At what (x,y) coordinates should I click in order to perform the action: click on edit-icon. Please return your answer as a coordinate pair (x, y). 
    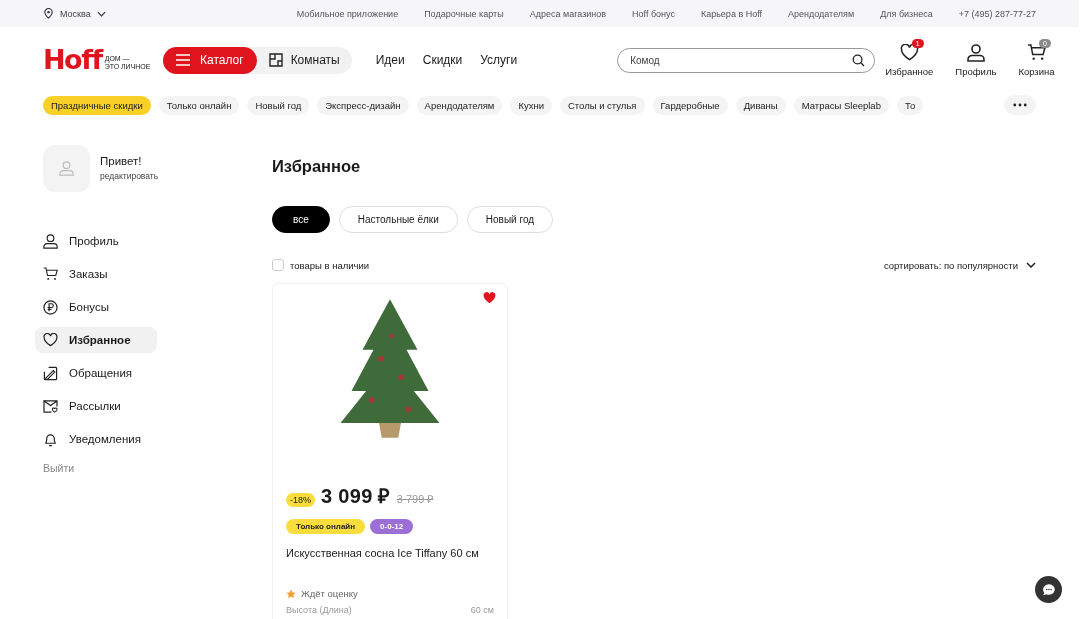
    Looking at the image, I should click on (50, 373).